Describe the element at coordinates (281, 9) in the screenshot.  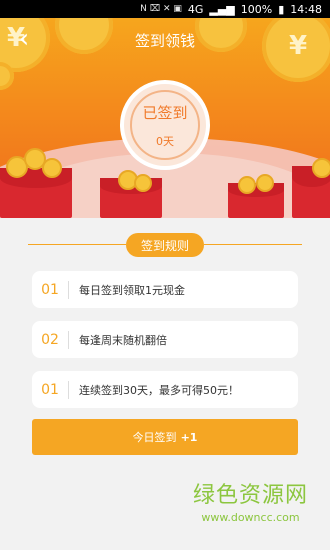
I see `battery-icon: ▮` at that location.